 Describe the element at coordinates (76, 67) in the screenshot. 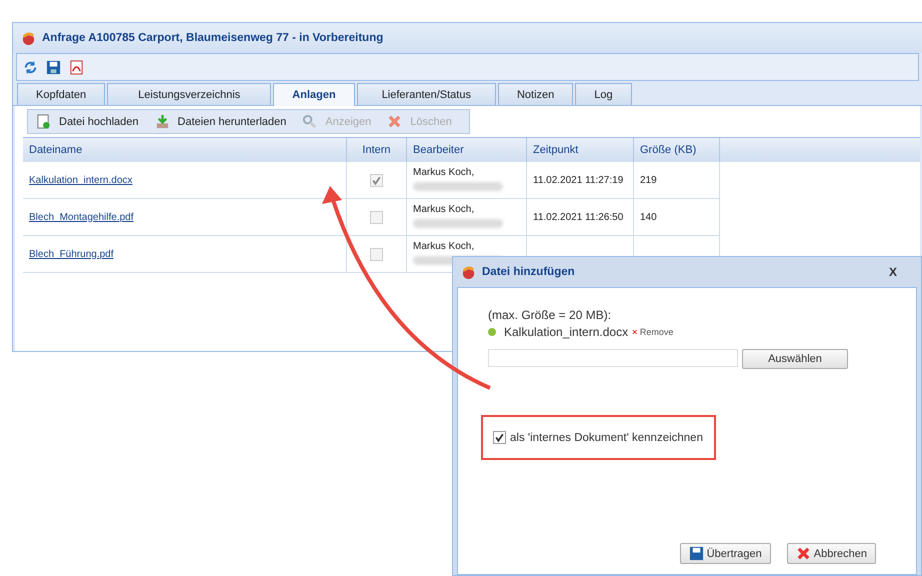

I see `pdf-icon` at that location.